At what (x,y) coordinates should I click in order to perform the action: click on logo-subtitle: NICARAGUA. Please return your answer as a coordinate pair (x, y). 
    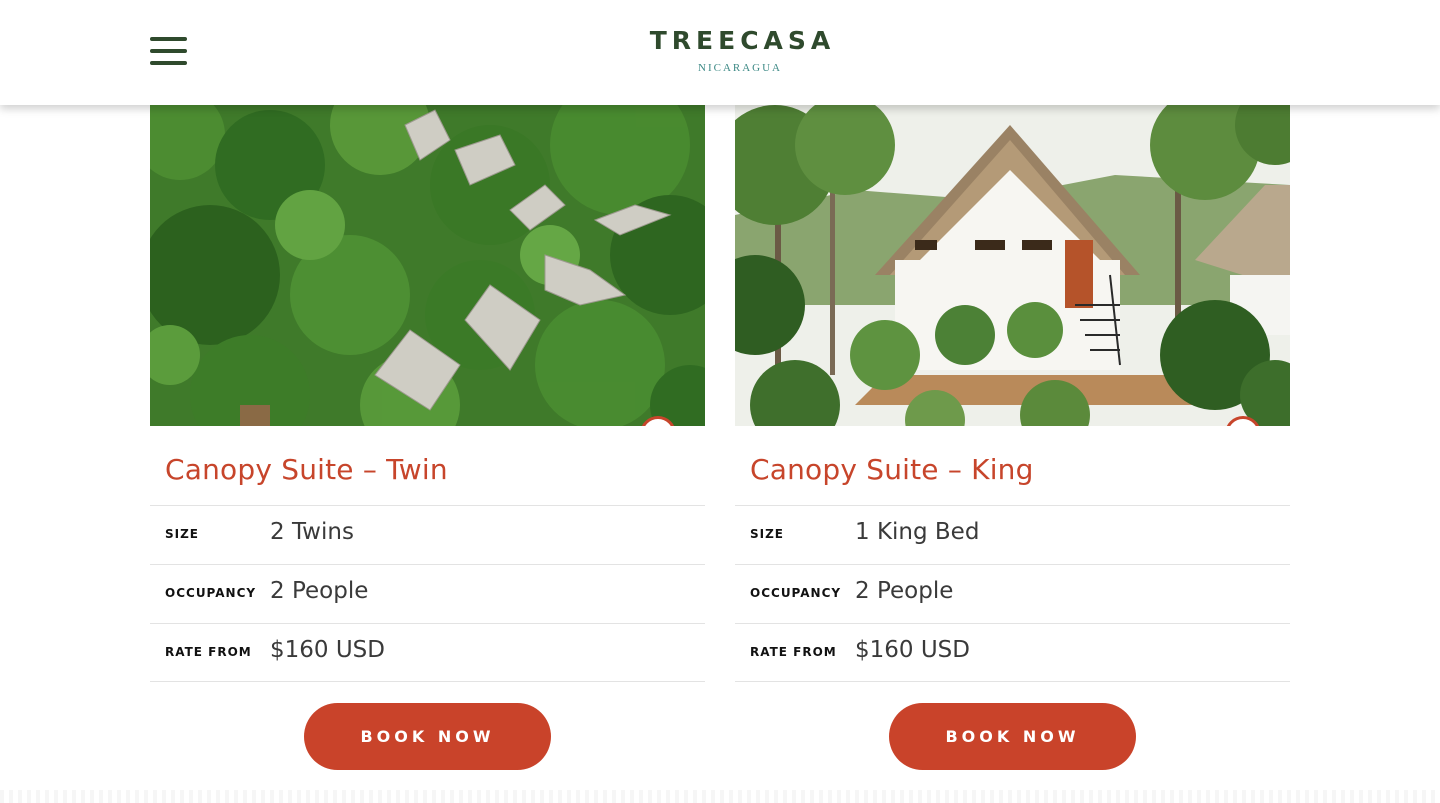
    Looking at the image, I should click on (740, 68).